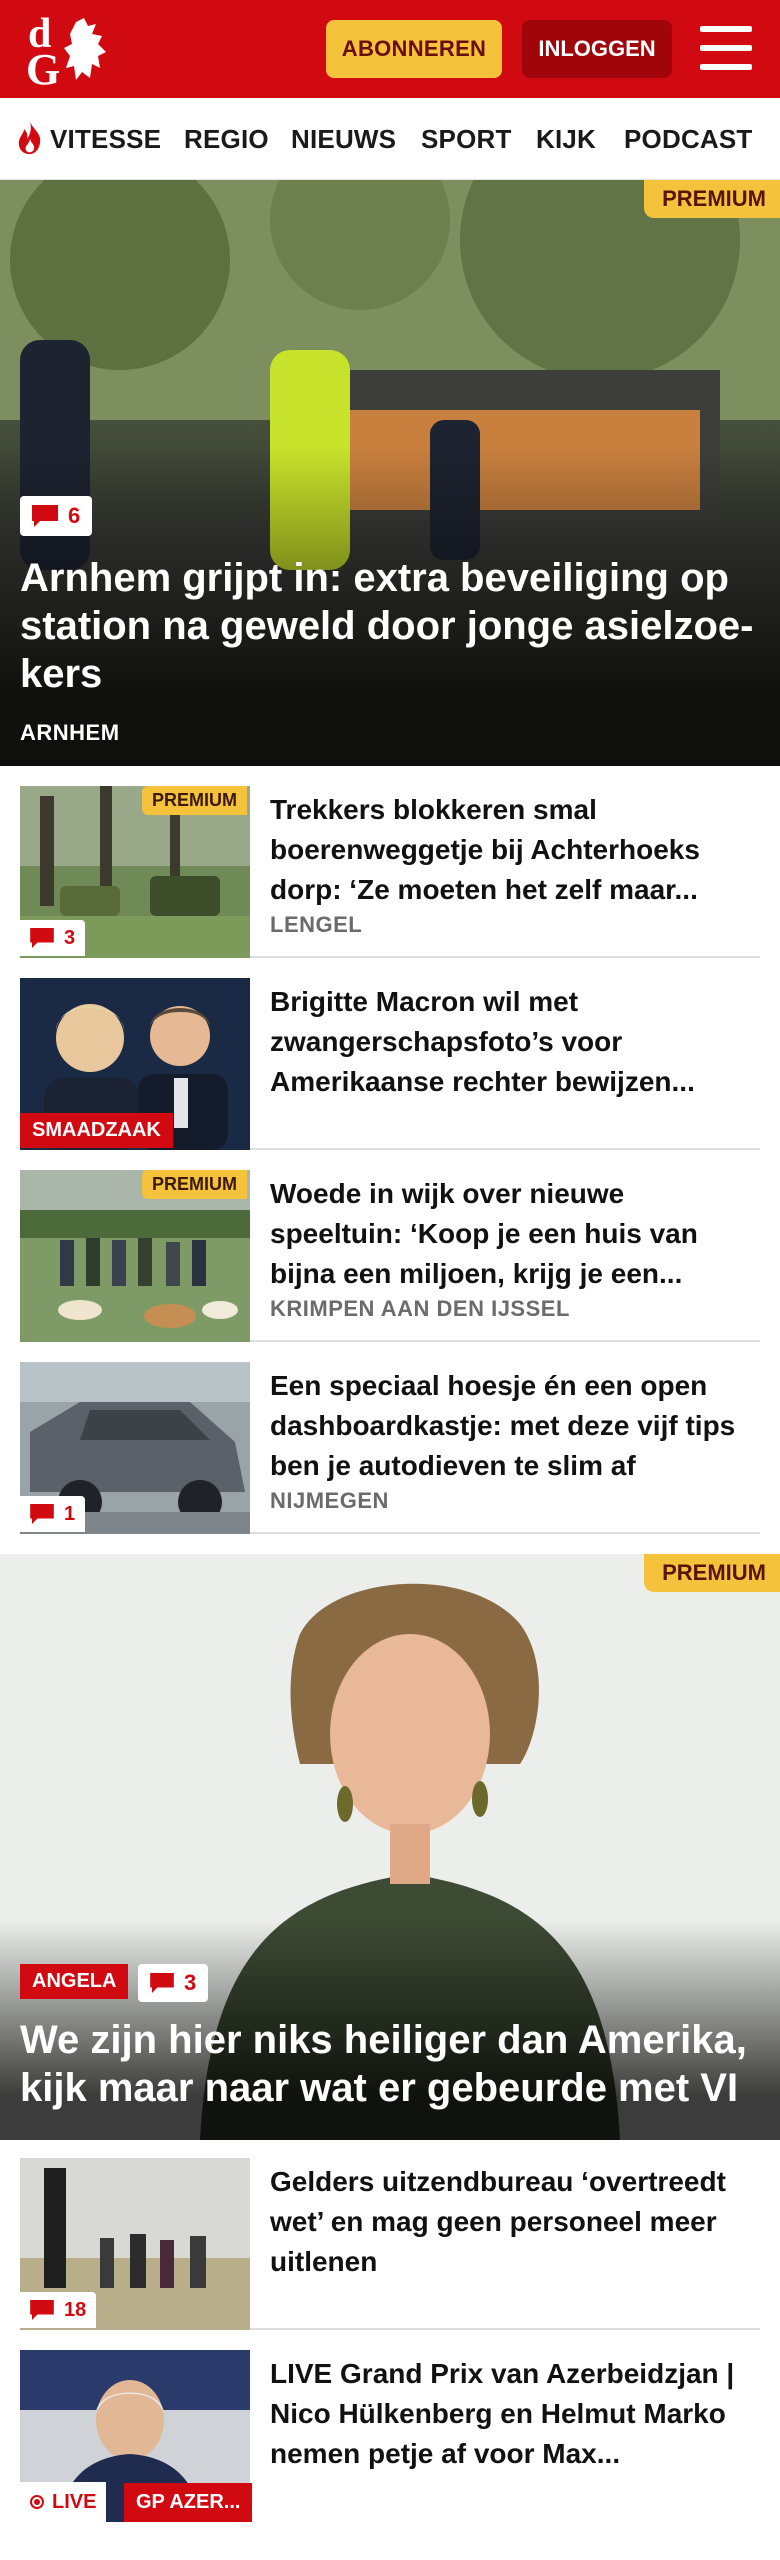 The height and width of the screenshot is (2560, 780). I want to click on comment-count-badge: 6, so click(56, 516).